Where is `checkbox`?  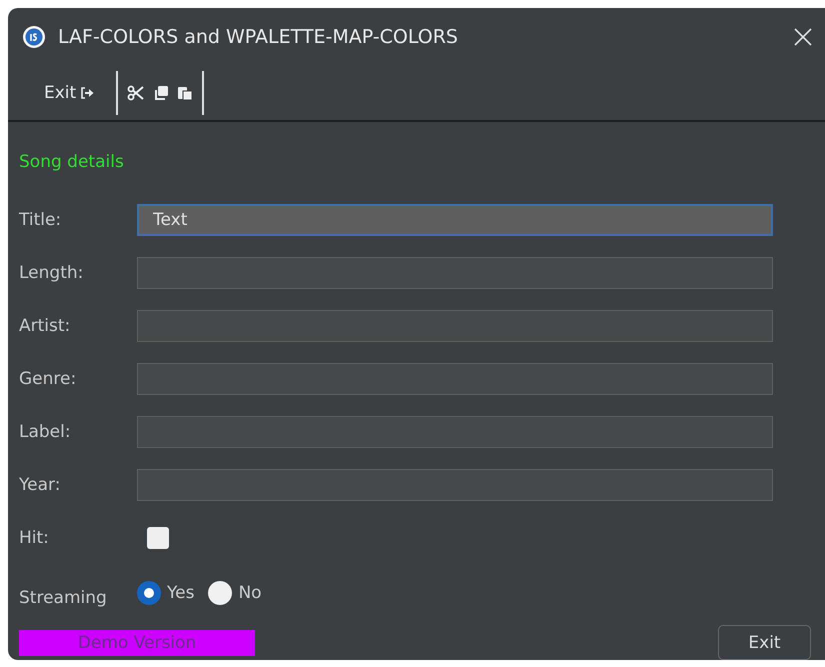 checkbox is located at coordinates (158, 538).